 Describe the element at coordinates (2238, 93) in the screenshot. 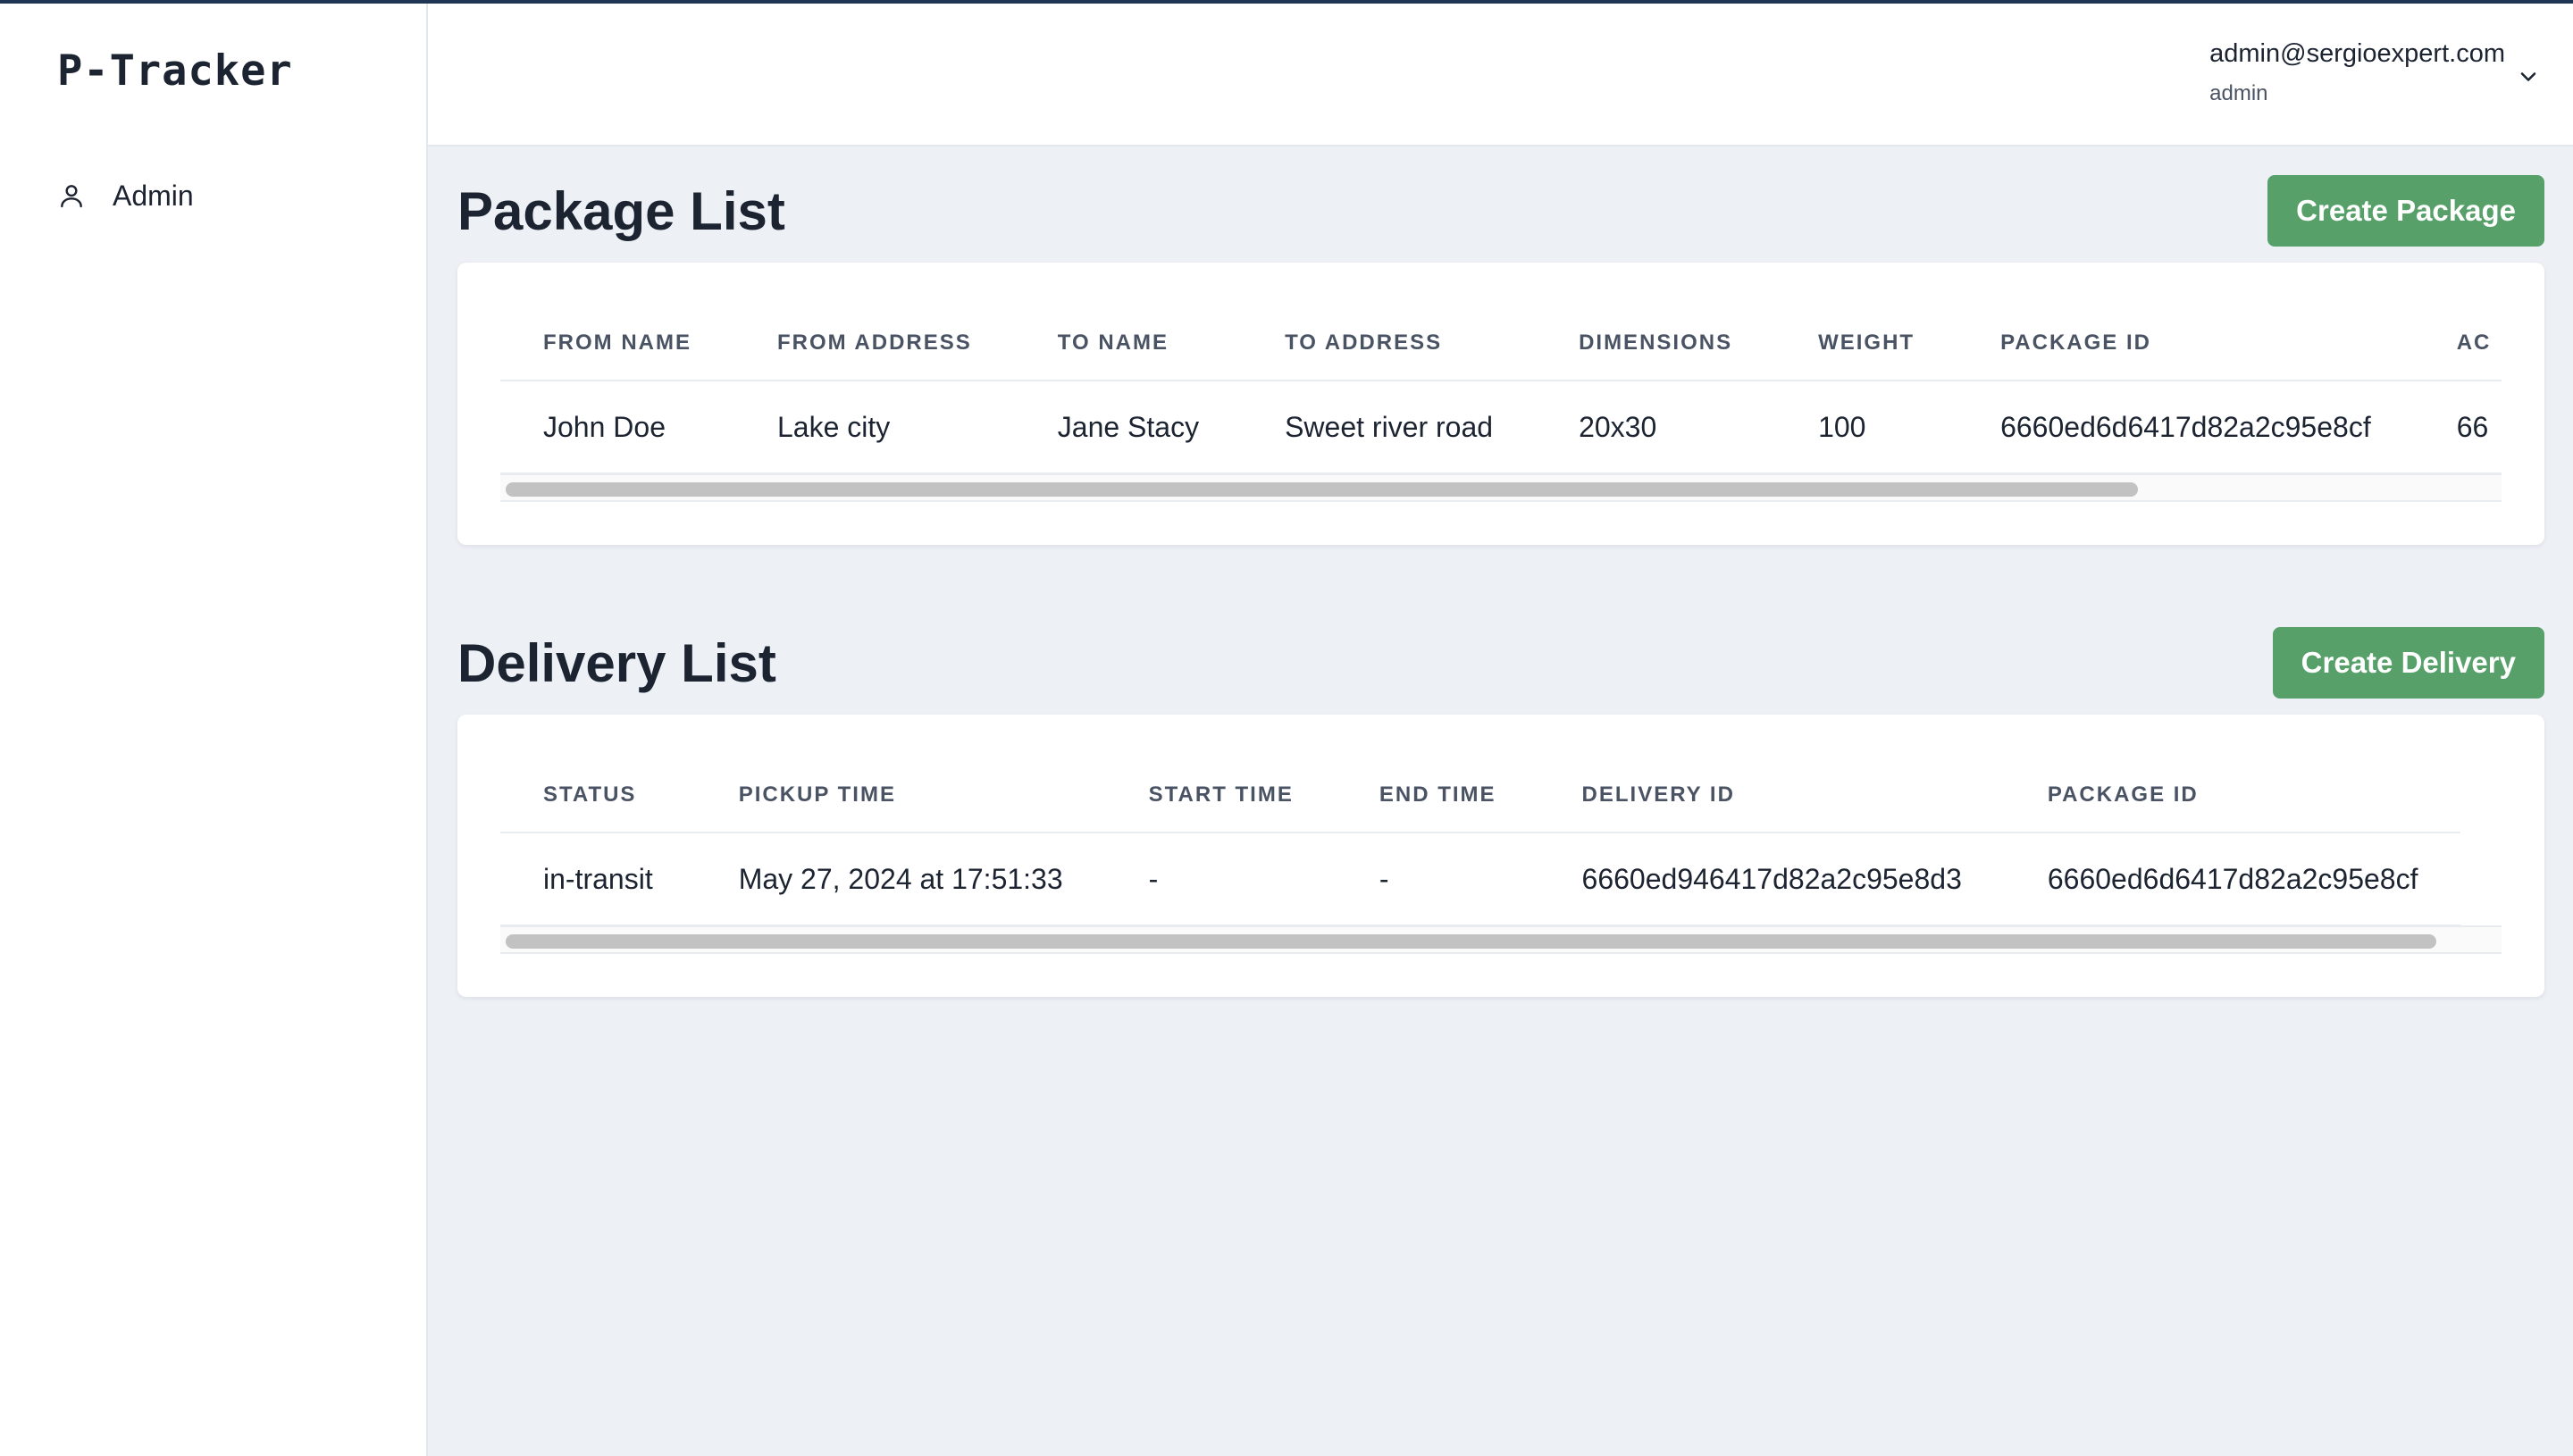

I see `user-role: admin` at that location.